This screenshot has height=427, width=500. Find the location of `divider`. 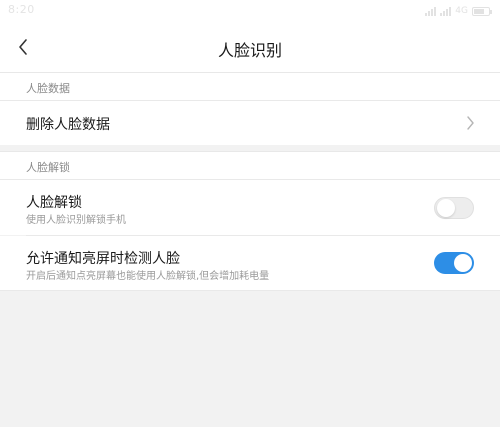

divider is located at coordinates (250, 290).